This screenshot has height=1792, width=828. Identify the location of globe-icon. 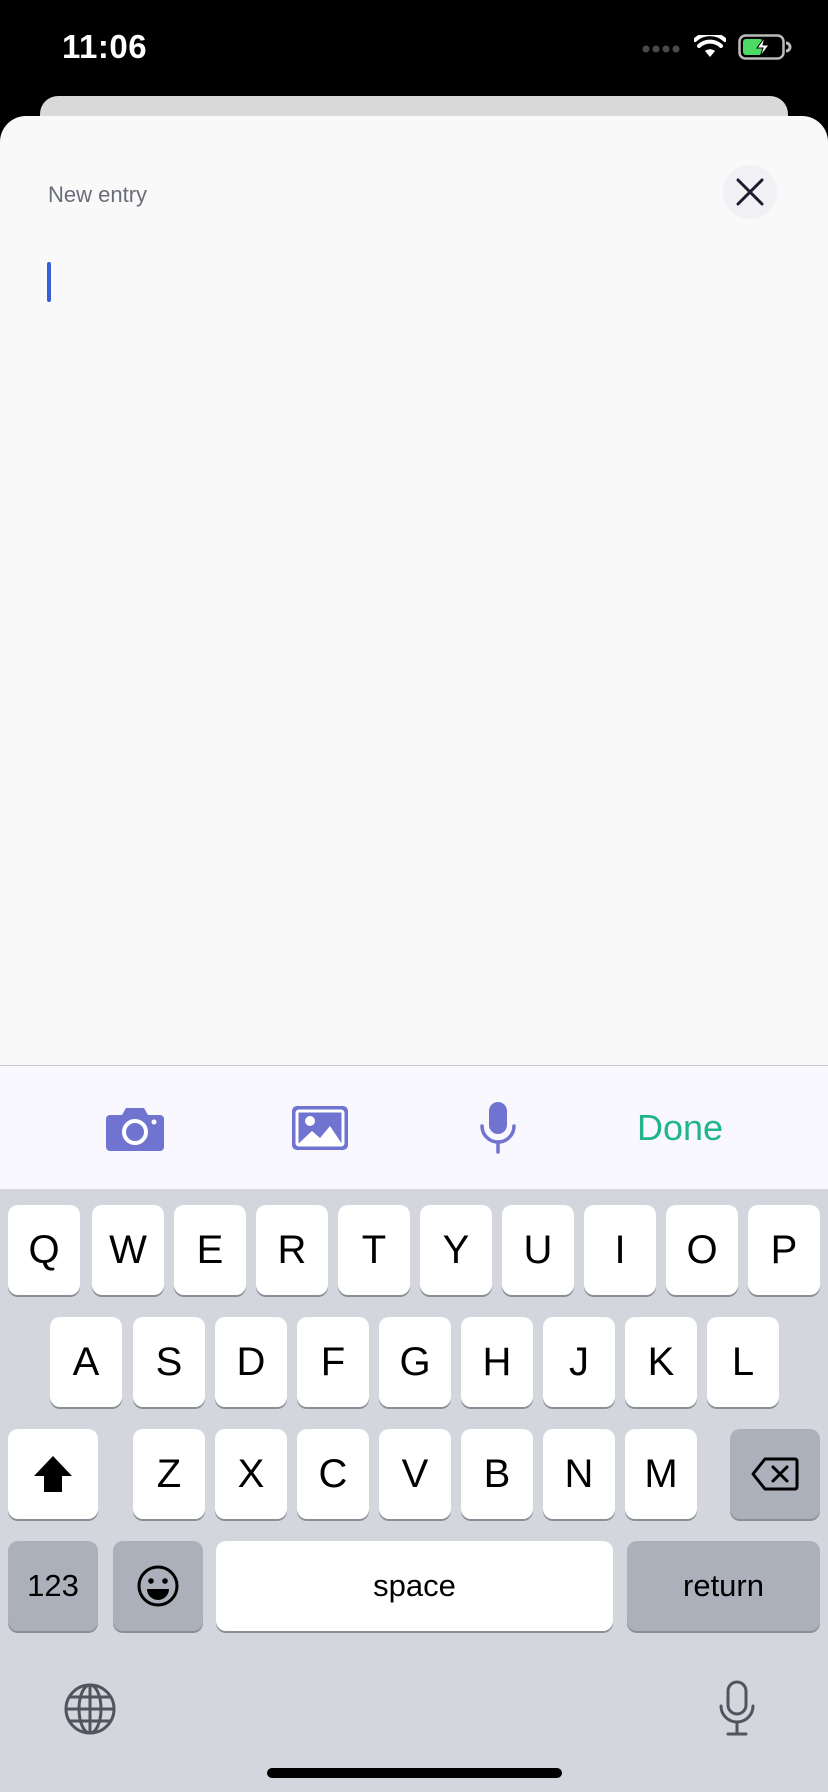
(90, 1709).